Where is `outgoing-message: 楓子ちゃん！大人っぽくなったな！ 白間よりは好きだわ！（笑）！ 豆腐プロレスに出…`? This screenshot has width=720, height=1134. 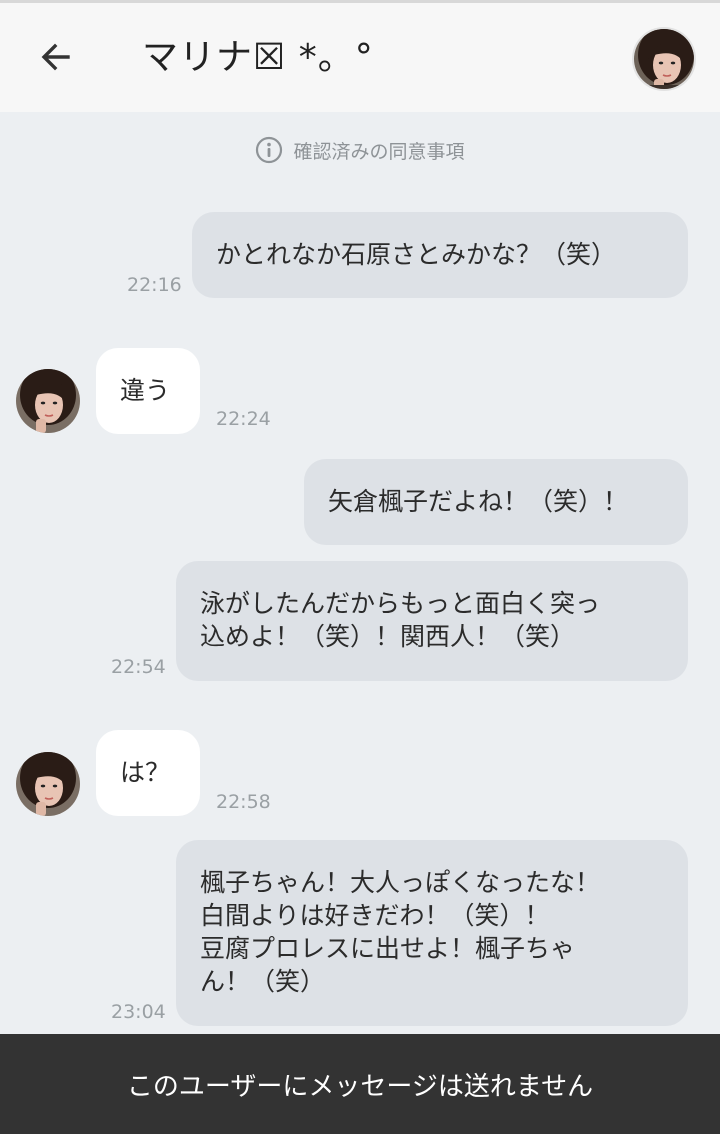
outgoing-message: 楓子ちゃん！大人っぽくなったな！ 白間よりは好きだわ！（笑）！ 豆腐プロレスに出… is located at coordinates (432, 933).